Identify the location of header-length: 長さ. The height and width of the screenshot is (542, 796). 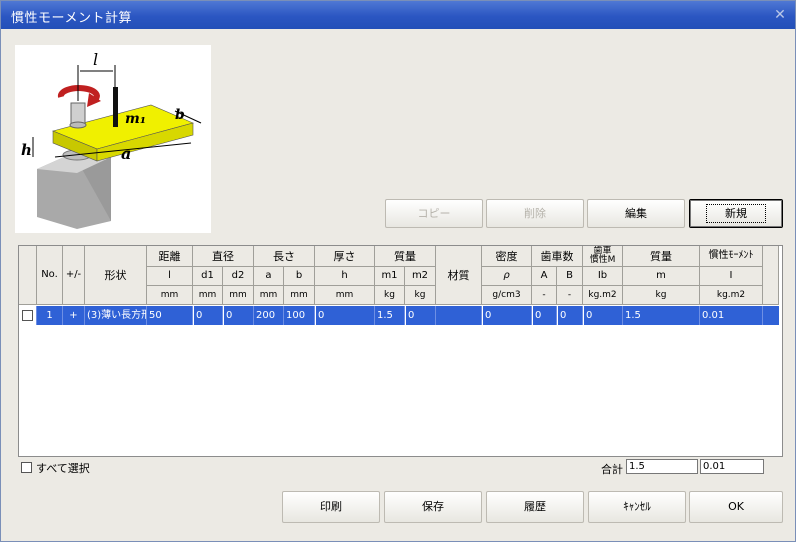
(284, 256).